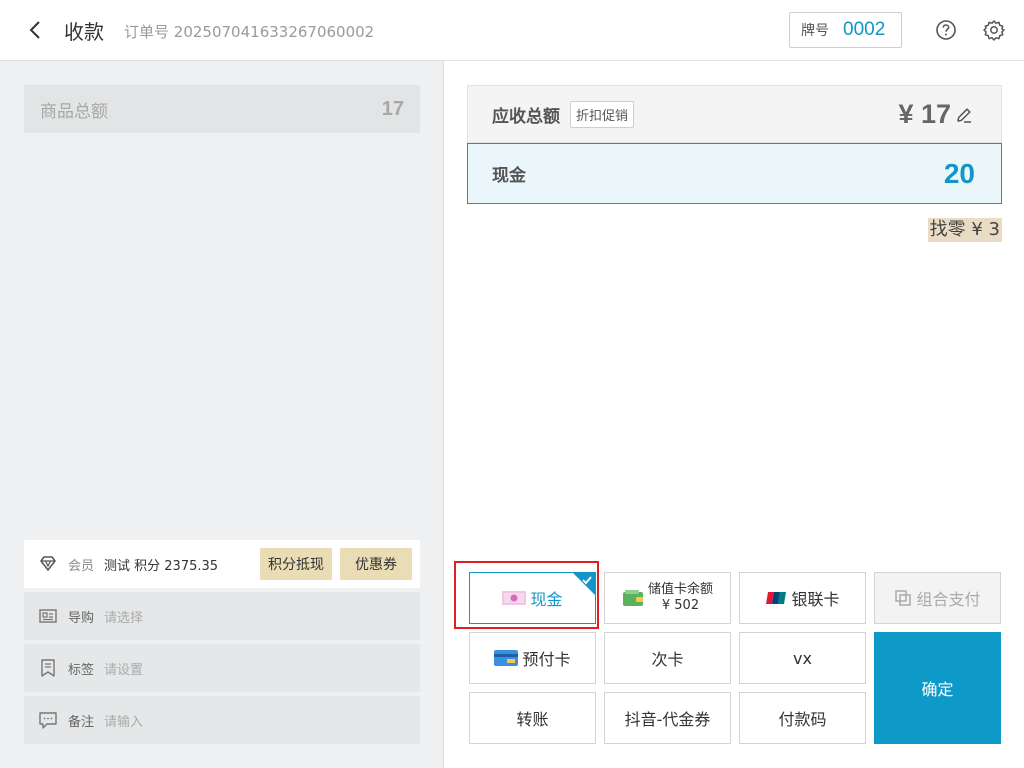 The height and width of the screenshot is (768, 1024). I want to click on unionpay-icon, so click(776, 598).